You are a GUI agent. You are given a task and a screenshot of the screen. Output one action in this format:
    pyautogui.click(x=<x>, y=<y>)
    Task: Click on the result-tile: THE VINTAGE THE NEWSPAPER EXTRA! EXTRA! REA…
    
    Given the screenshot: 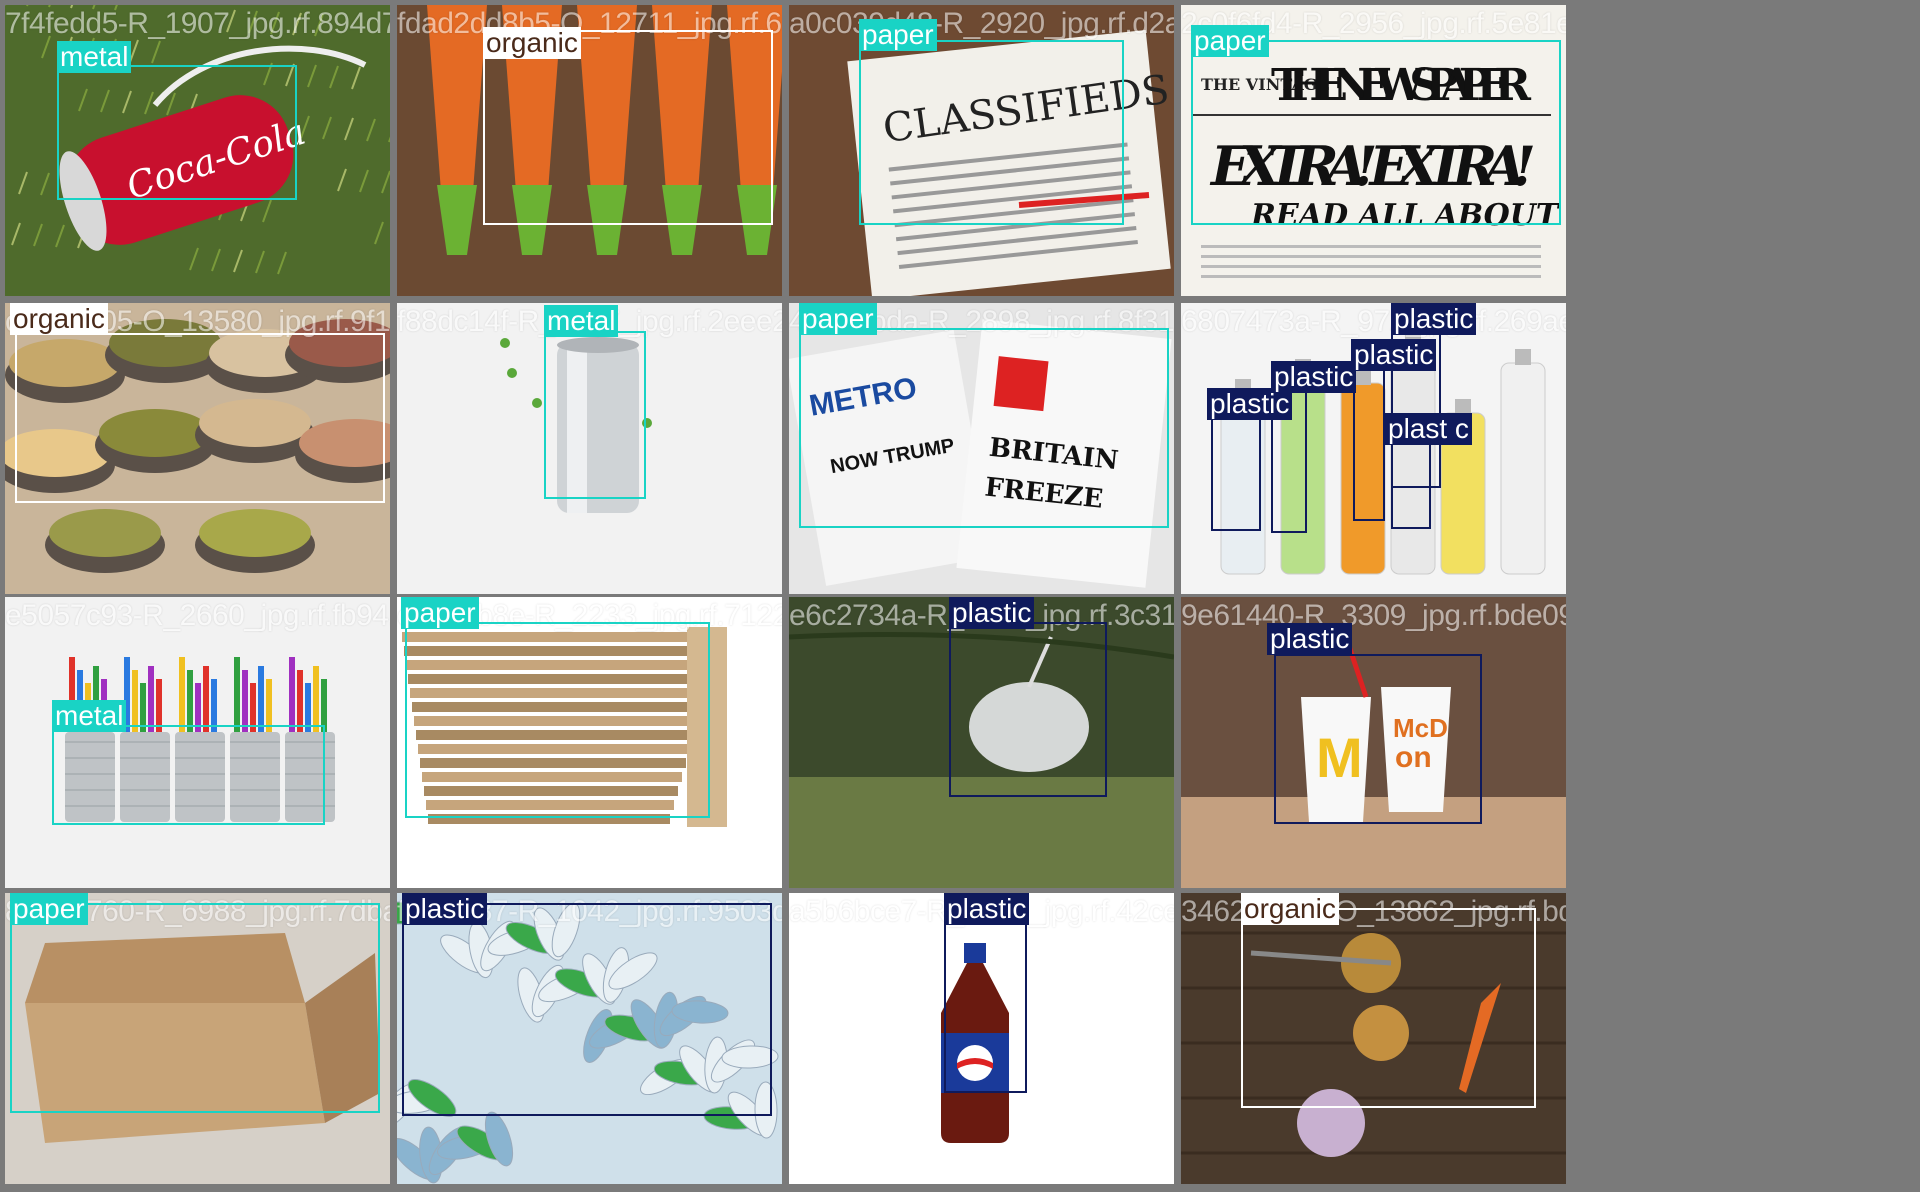 What is the action you would take?
    pyautogui.click(x=1373, y=150)
    